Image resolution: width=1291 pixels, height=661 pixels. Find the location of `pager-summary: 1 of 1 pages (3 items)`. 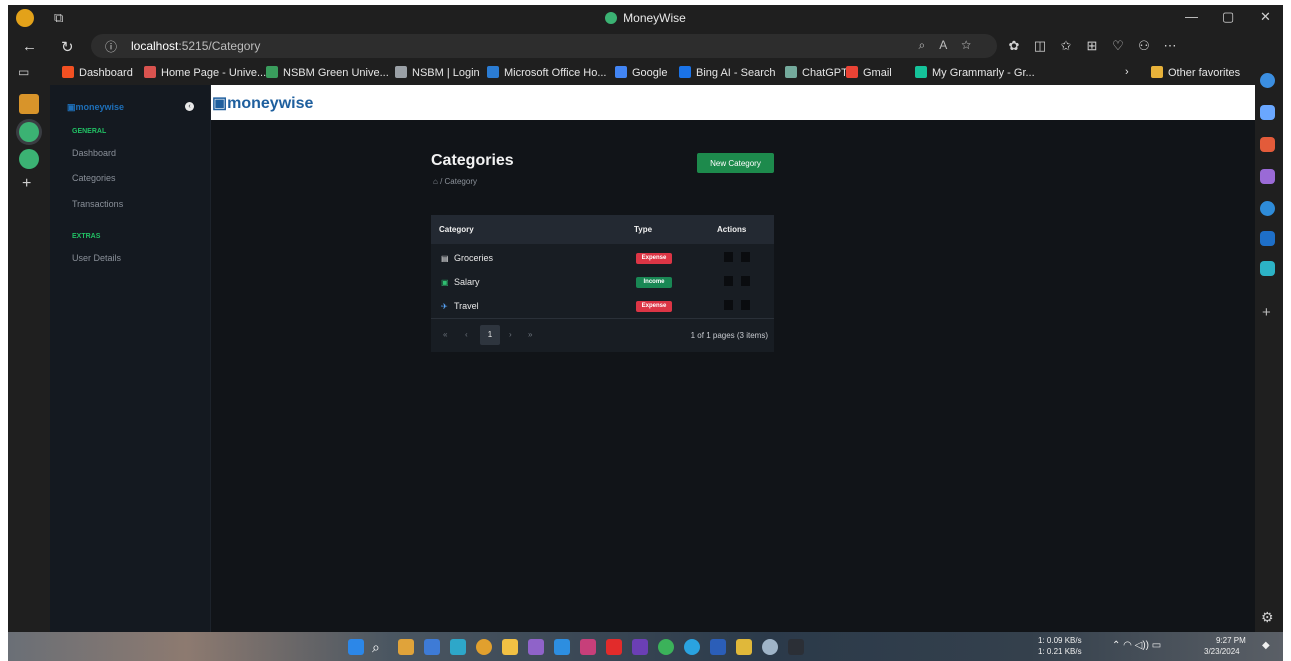

pager-summary: 1 of 1 pages (3 items) is located at coordinates (729, 335).